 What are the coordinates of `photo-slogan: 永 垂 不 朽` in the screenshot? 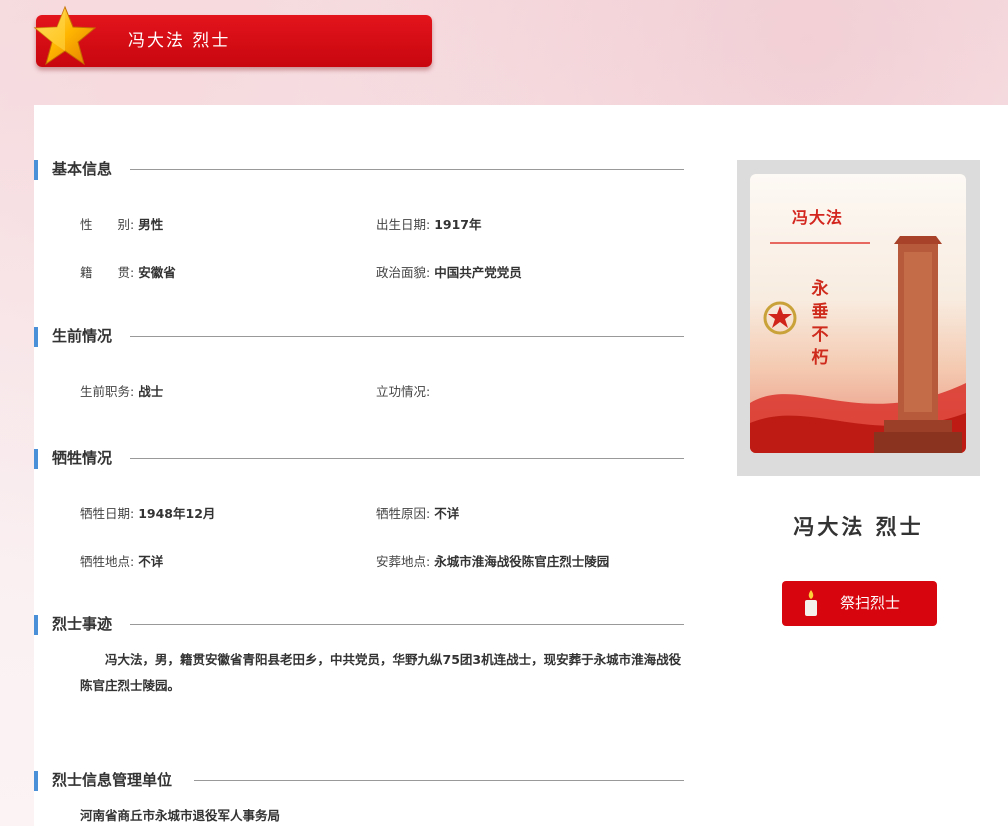 It's located at (820, 324).